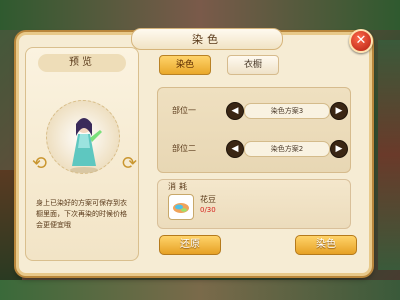 This screenshot has width=400, height=300. I want to click on bean-item-icon, so click(181, 207).